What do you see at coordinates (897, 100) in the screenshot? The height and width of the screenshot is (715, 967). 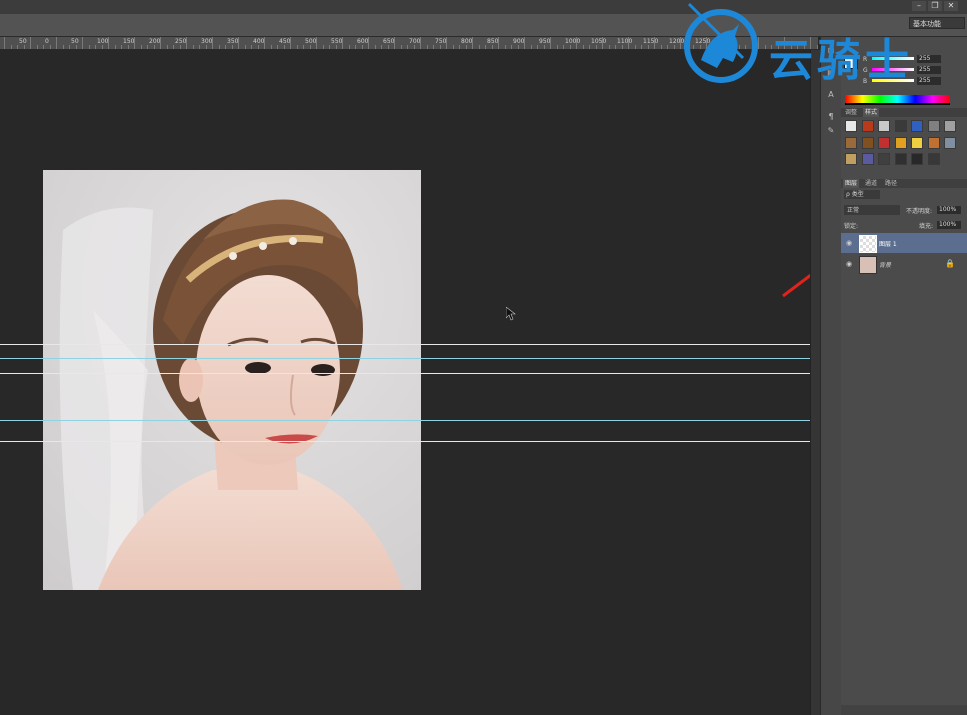 I see `color-spectrum` at bounding box center [897, 100].